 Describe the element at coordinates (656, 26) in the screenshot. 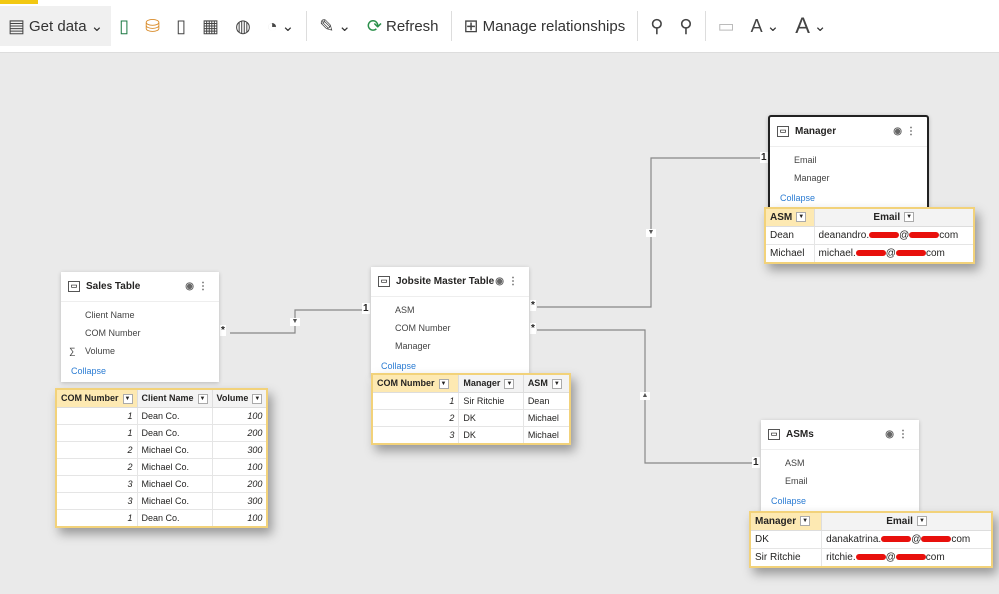

I see `manage-roles-button: ⚲` at that location.